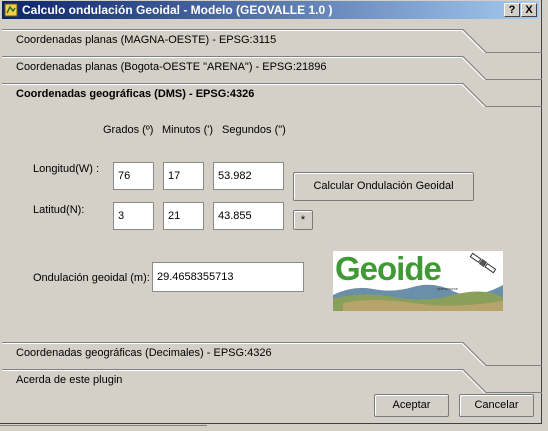 The width and height of the screenshot is (548, 431). I want to click on longitud-segundos-input: 53.982, so click(248, 176).